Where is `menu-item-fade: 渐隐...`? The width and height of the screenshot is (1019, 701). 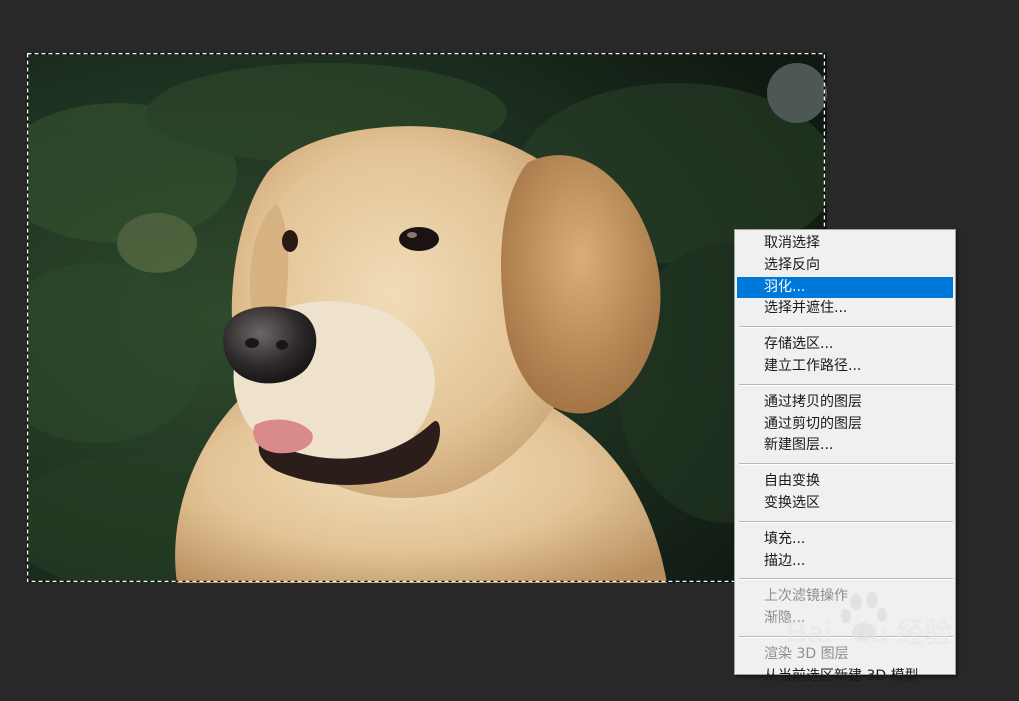
menu-item-fade: 渐隐... is located at coordinates (785, 618).